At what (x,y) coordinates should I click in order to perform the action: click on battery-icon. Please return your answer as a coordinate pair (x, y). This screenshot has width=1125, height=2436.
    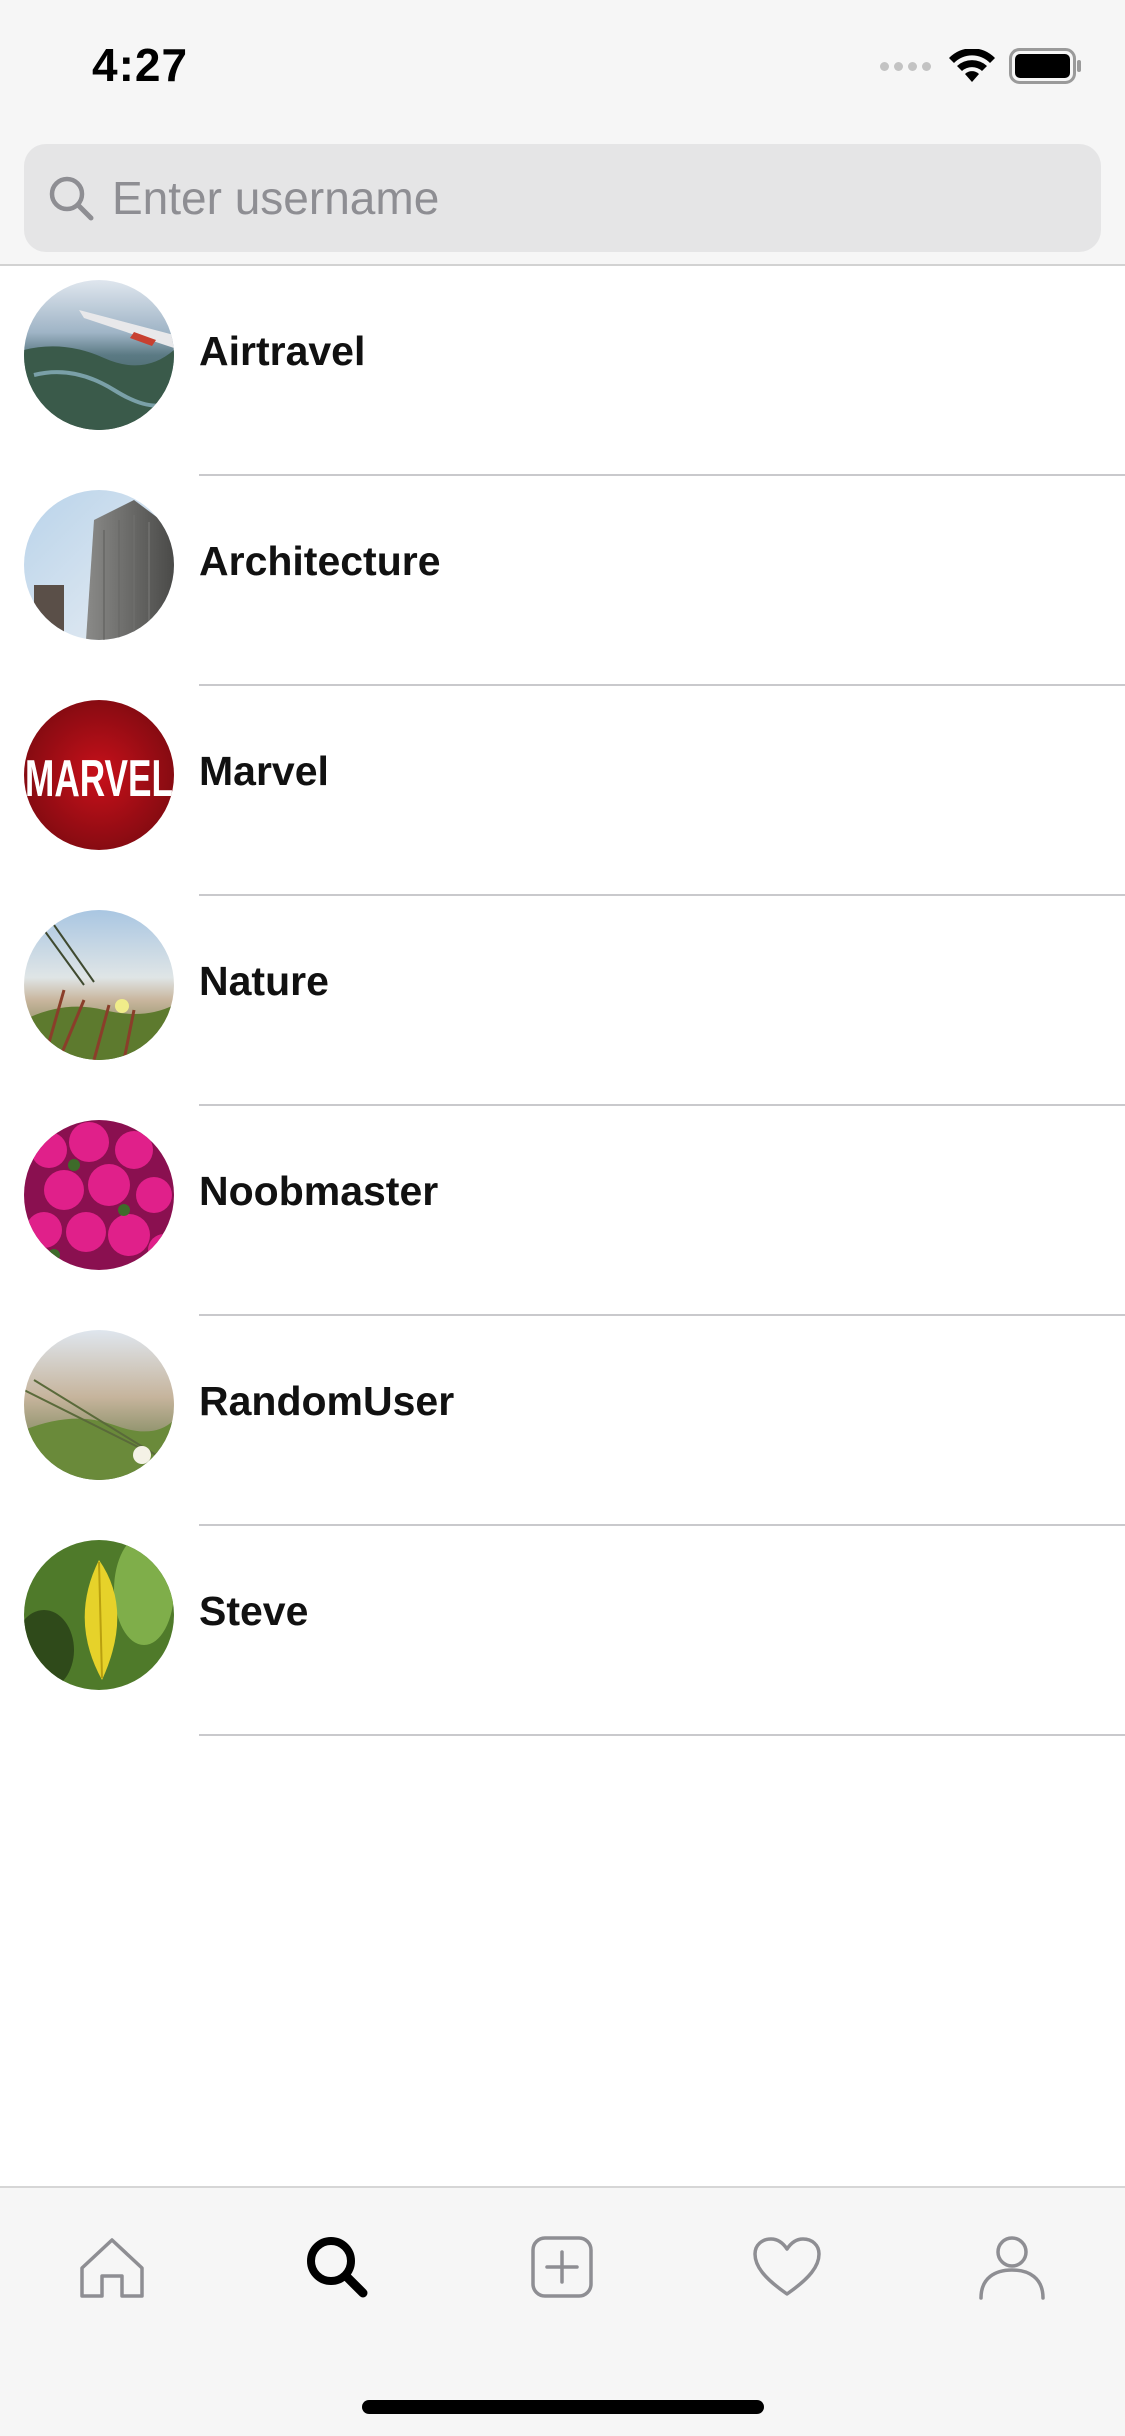
    Looking at the image, I should click on (1045, 66).